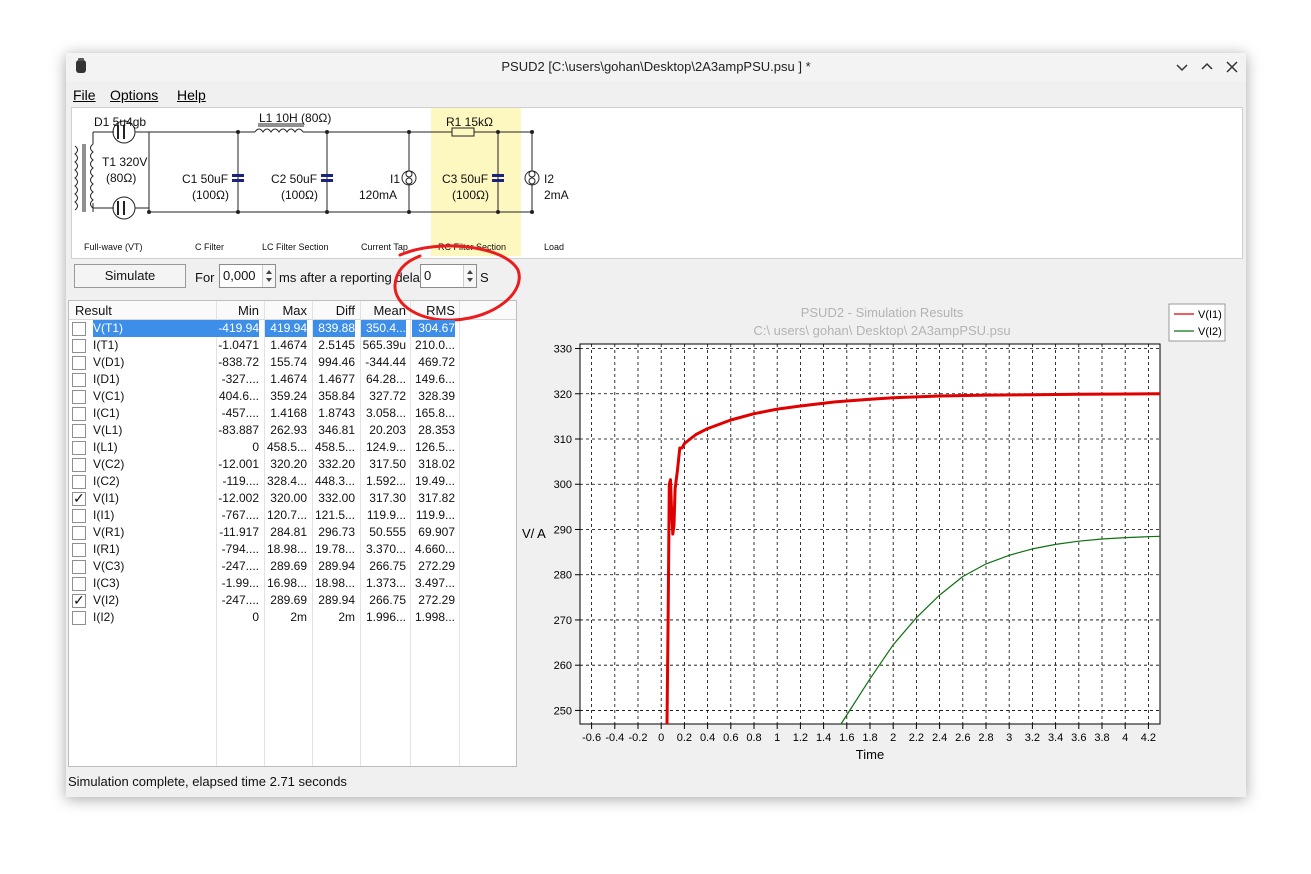 This screenshot has height=874, width=1311. What do you see at coordinates (730, 738) in the screenshot?
I see `x-tick-label: 0.6` at bounding box center [730, 738].